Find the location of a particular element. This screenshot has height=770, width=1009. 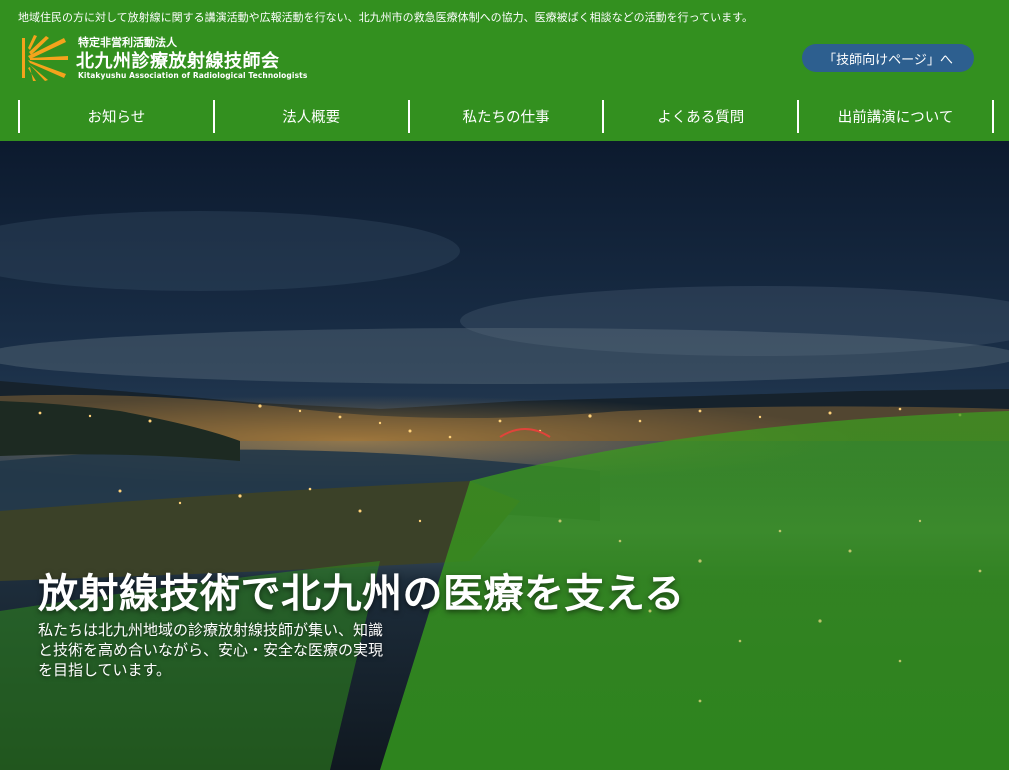

professional-page-button: 「技師向けページ」へ is located at coordinates (888, 58).